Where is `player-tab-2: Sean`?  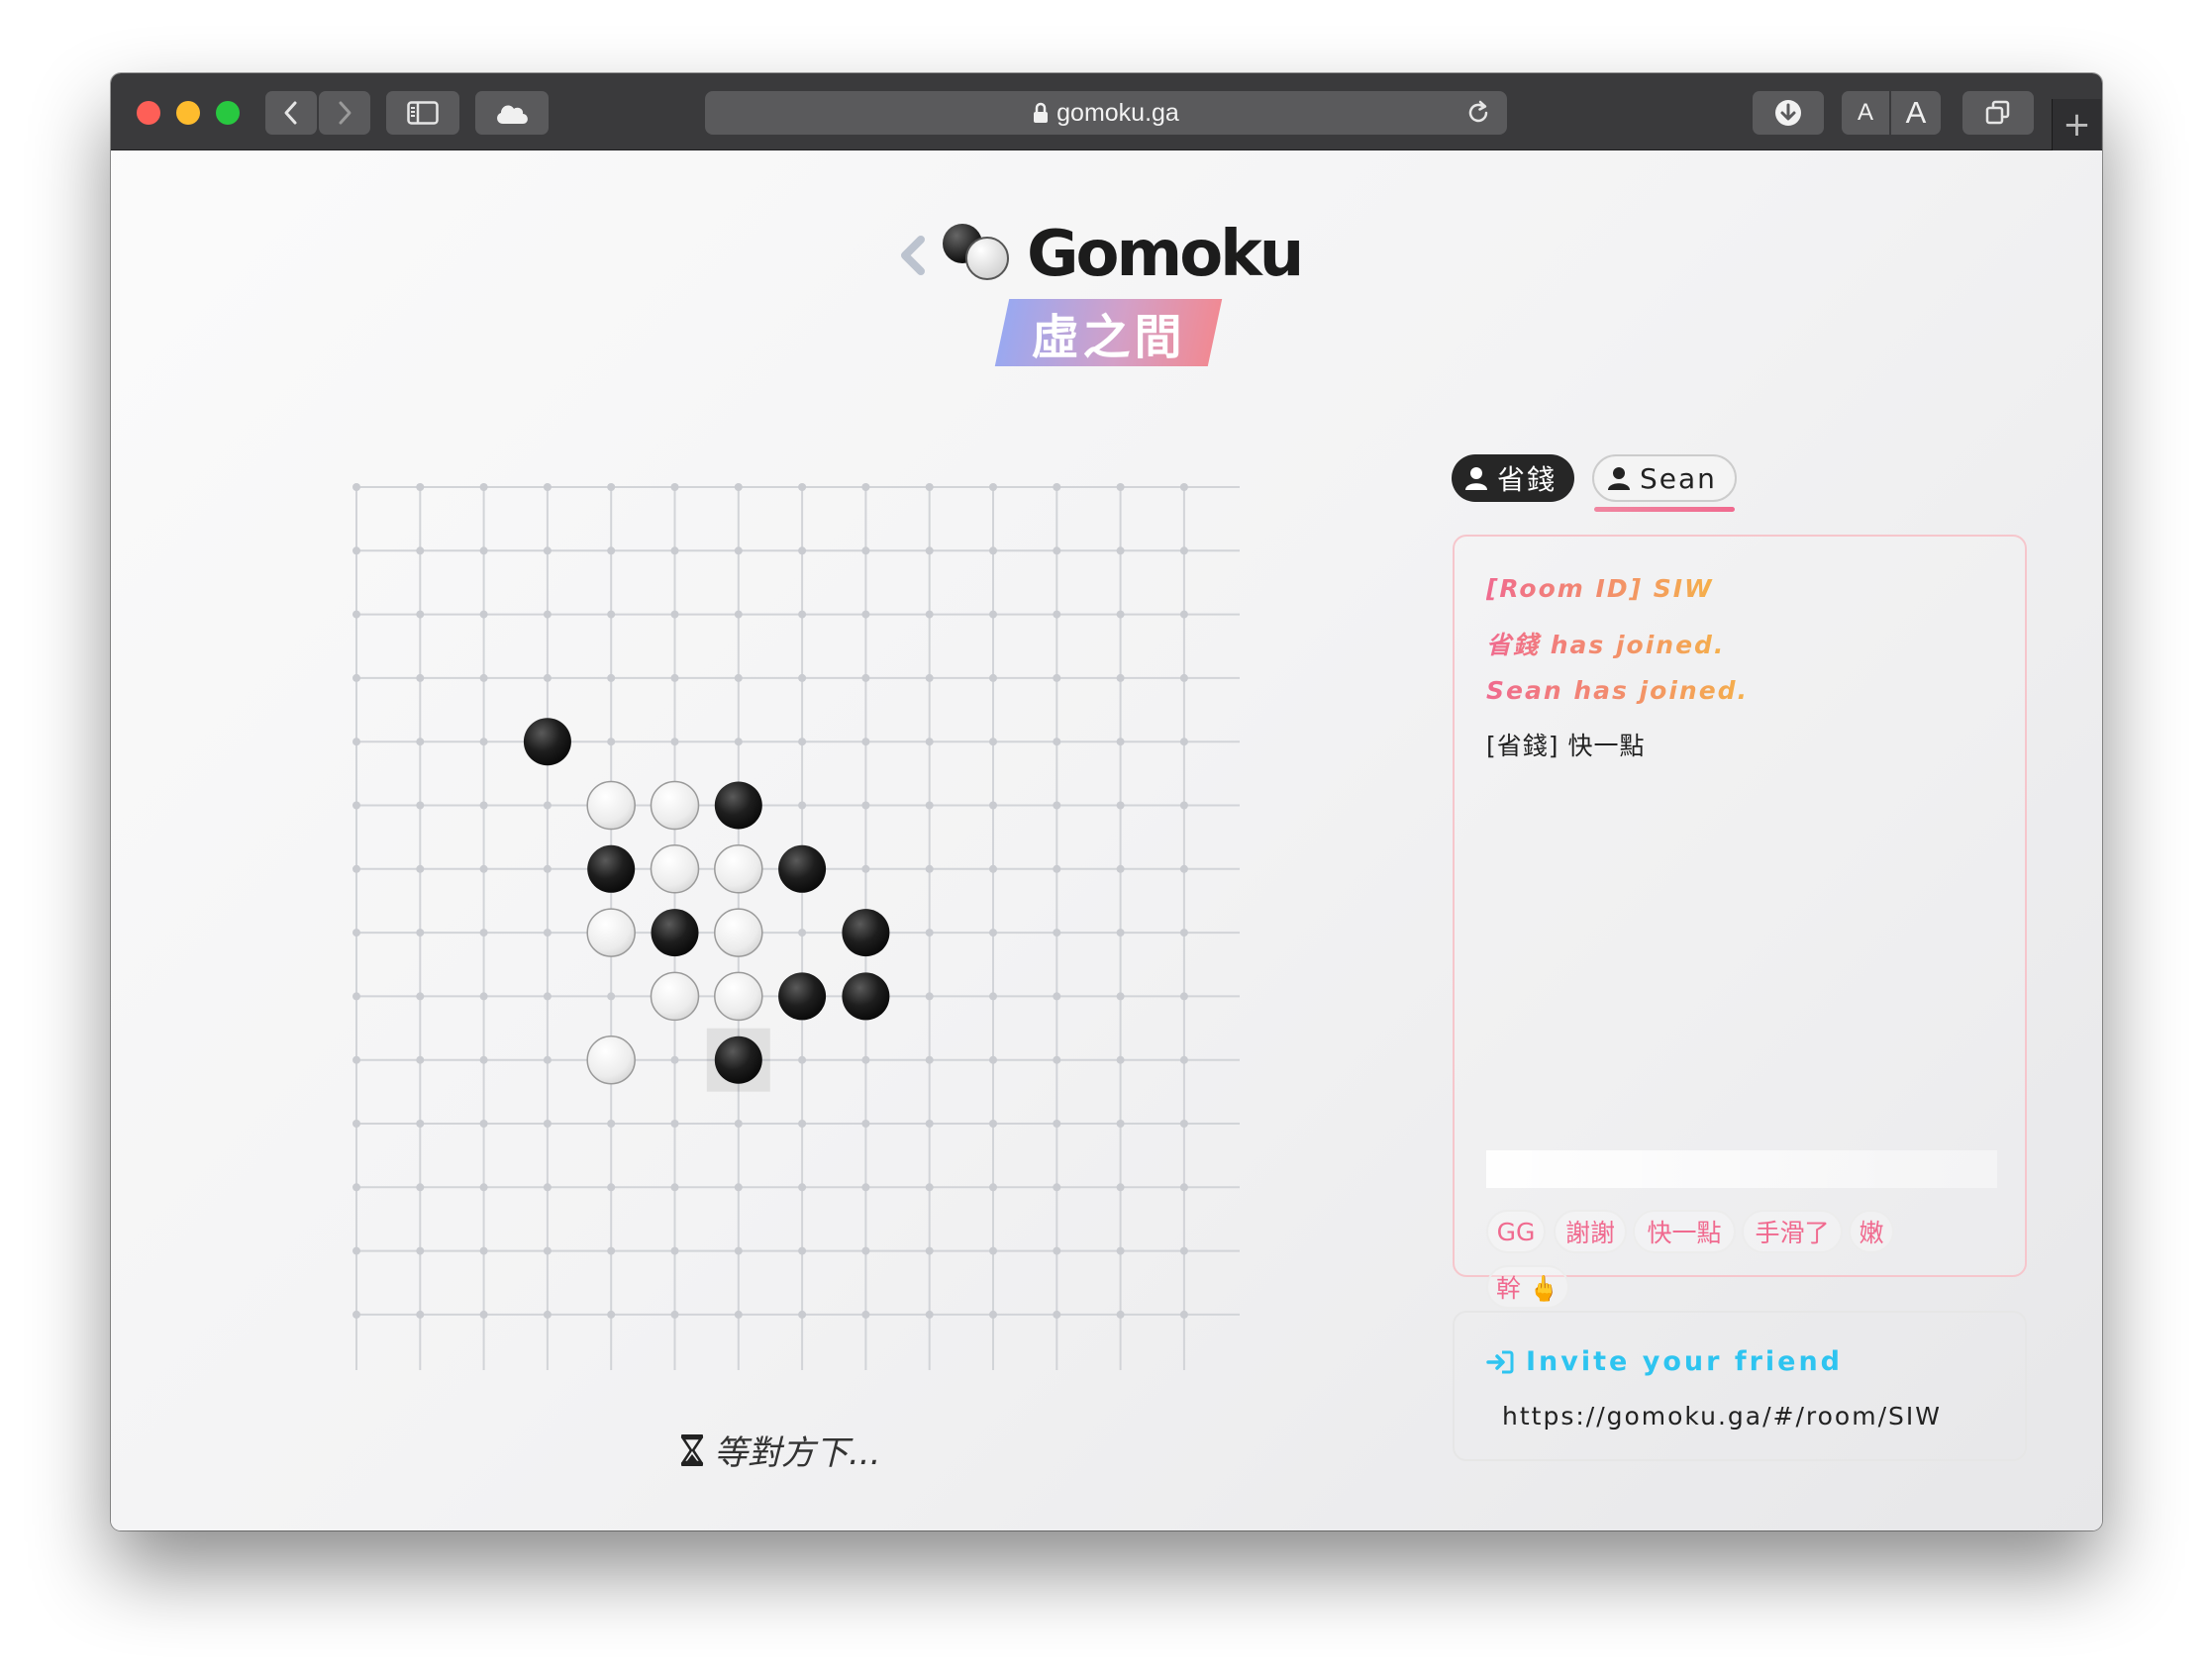 player-tab-2: Sean is located at coordinates (1664, 483).